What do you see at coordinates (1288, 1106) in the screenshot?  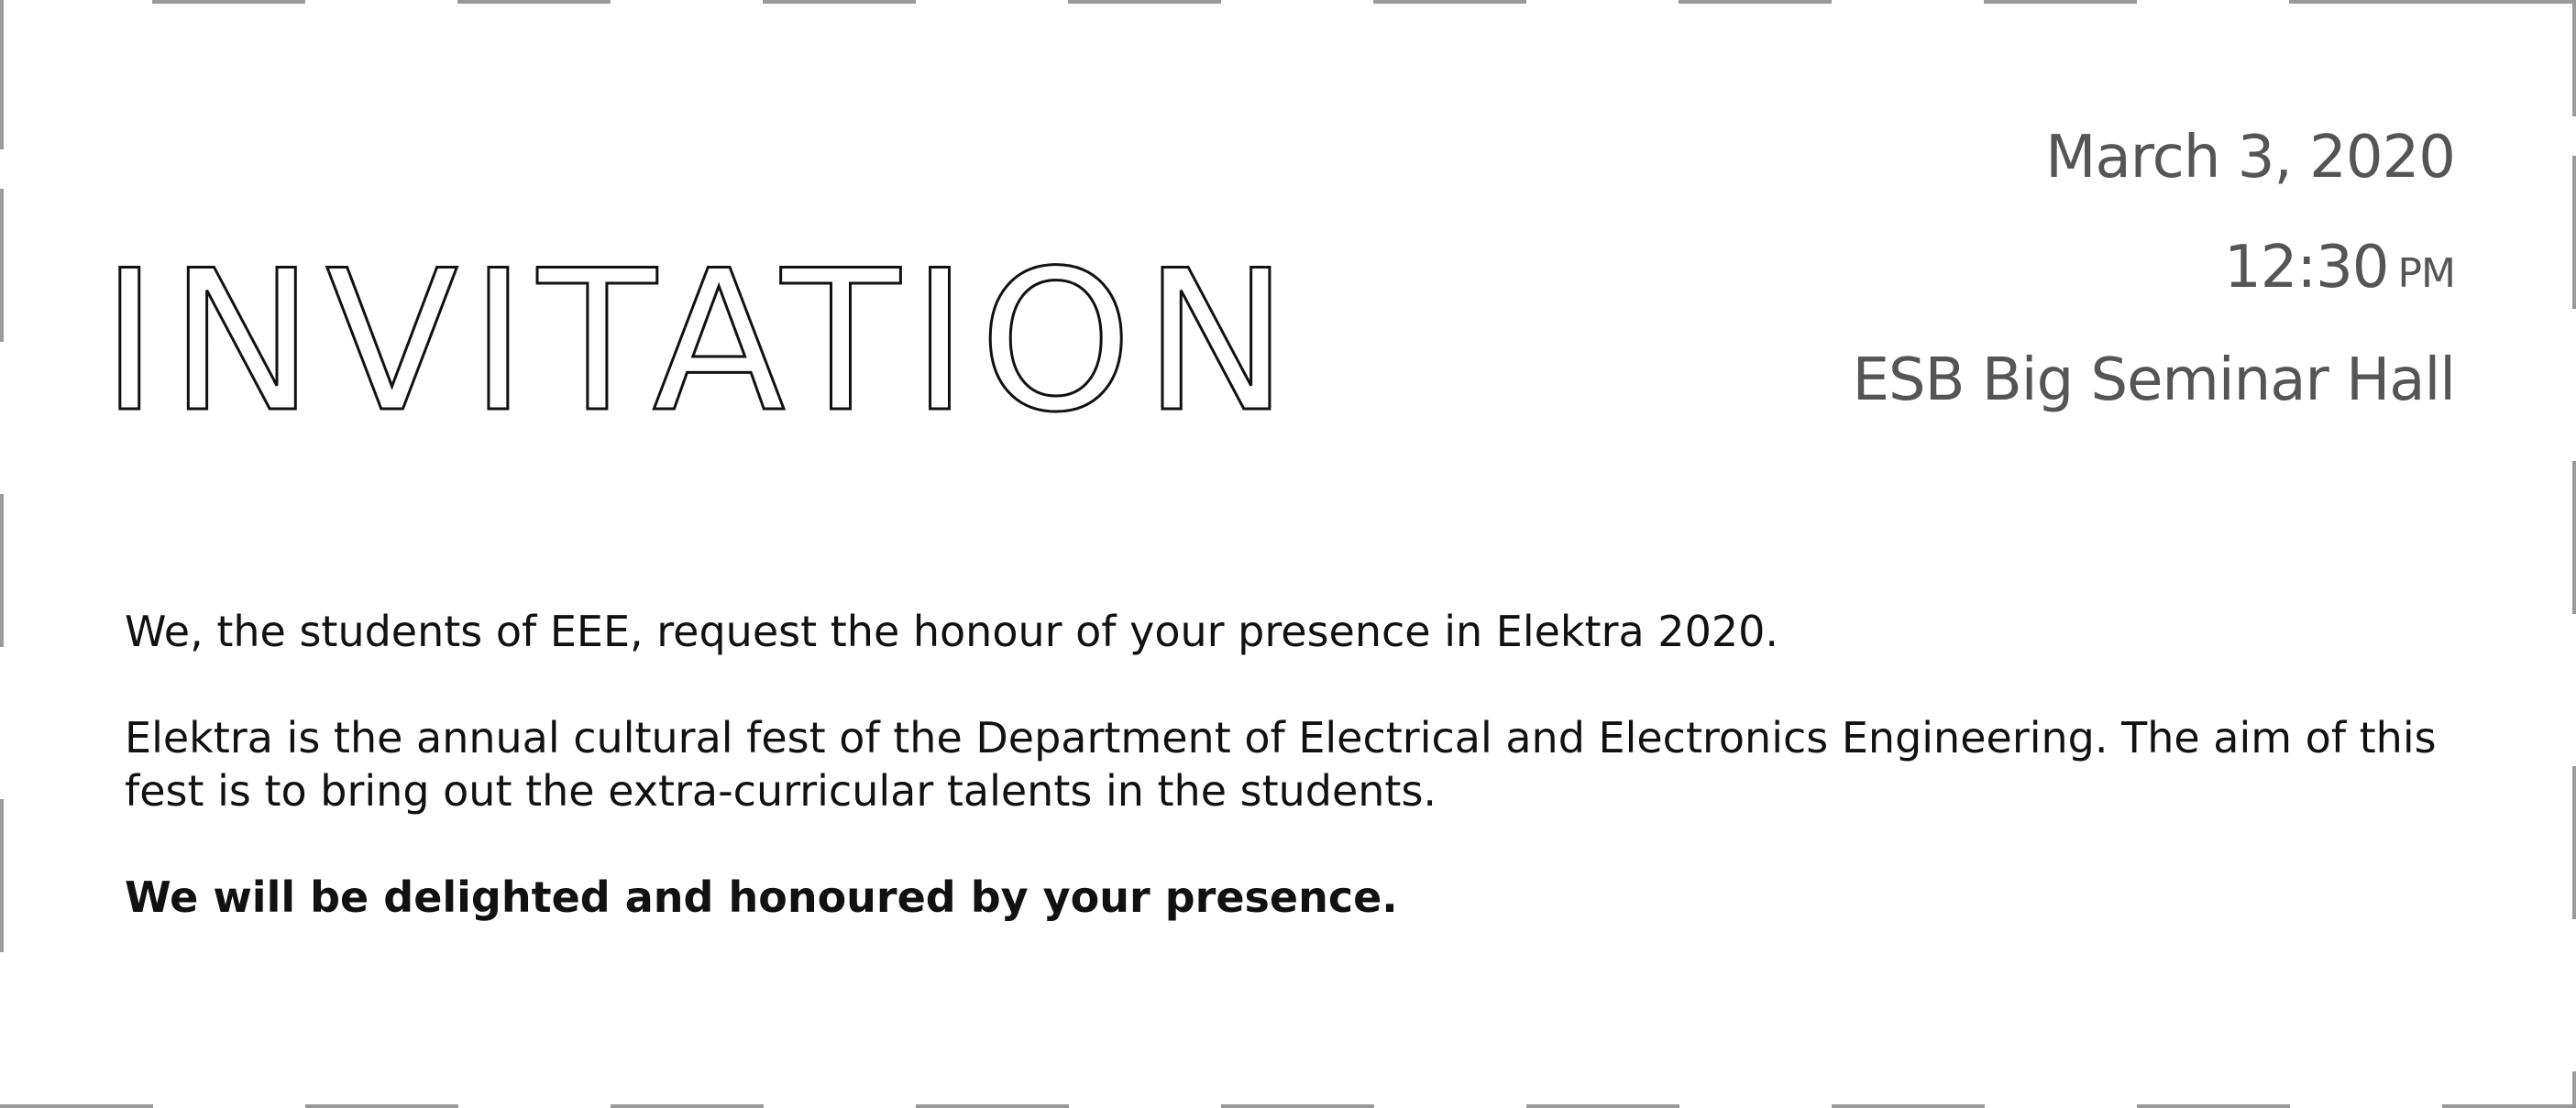 I see `dashed-border-bottom` at bounding box center [1288, 1106].